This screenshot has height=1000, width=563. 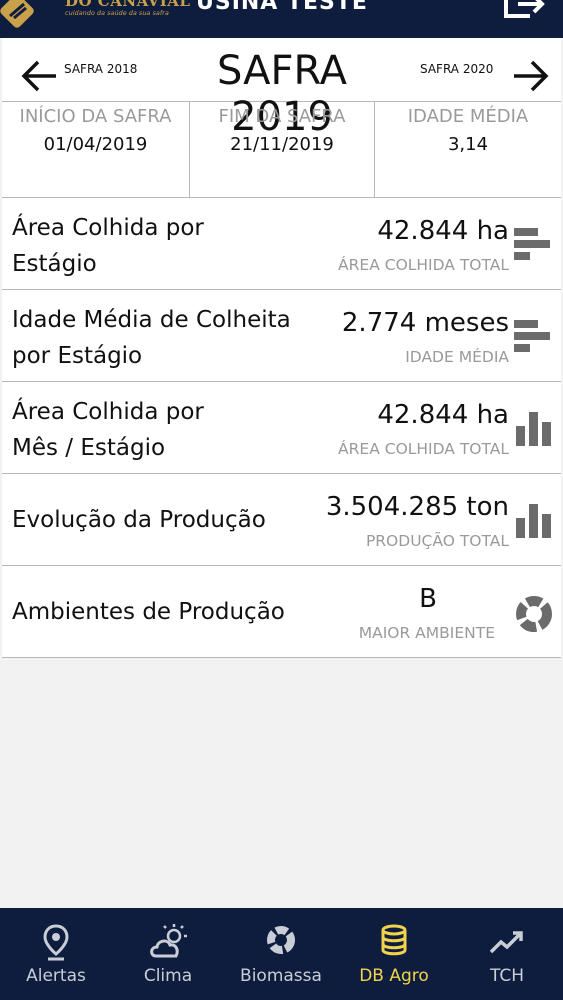 What do you see at coordinates (394, 940) in the screenshot?
I see `database-icon` at bounding box center [394, 940].